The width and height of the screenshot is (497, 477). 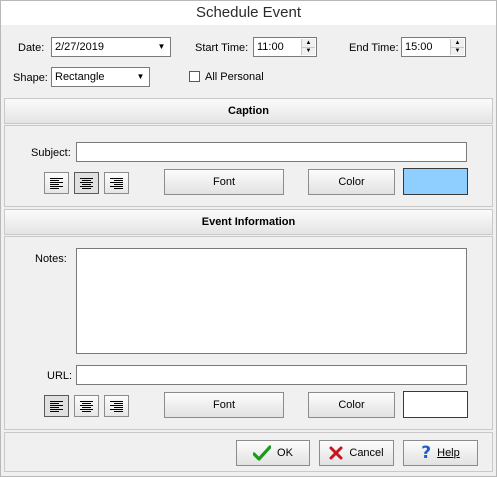 I want to click on url-input, so click(x=271, y=375).